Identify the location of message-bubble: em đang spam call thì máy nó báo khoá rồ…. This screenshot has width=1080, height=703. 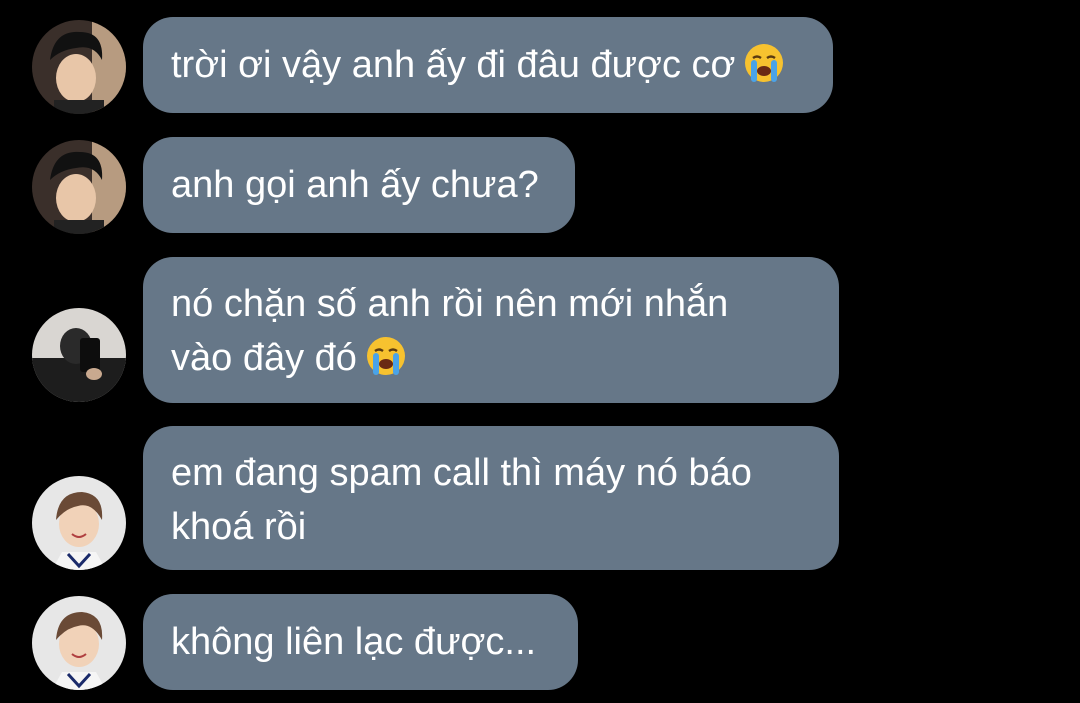
(491, 498).